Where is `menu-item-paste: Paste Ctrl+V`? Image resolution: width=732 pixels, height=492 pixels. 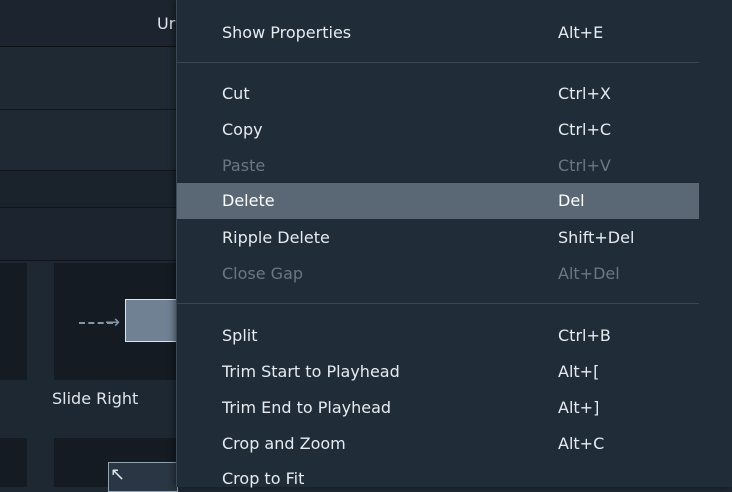 menu-item-paste: Paste Ctrl+V is located at coordinates (438, 166).